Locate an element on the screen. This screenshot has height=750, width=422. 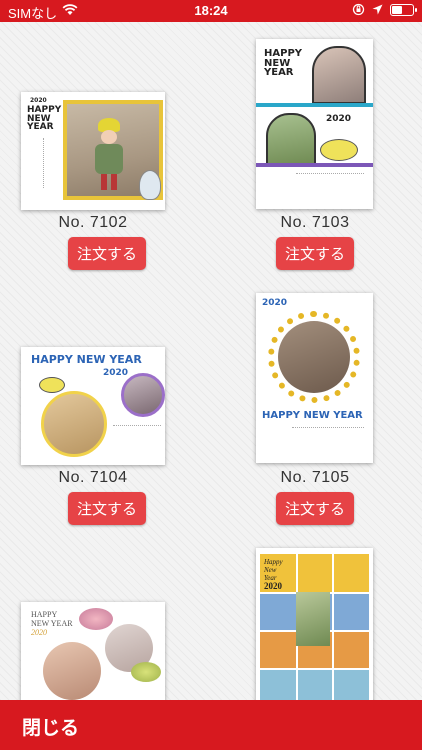
product-number: No. 7102 is located at coordinates (93, 222).